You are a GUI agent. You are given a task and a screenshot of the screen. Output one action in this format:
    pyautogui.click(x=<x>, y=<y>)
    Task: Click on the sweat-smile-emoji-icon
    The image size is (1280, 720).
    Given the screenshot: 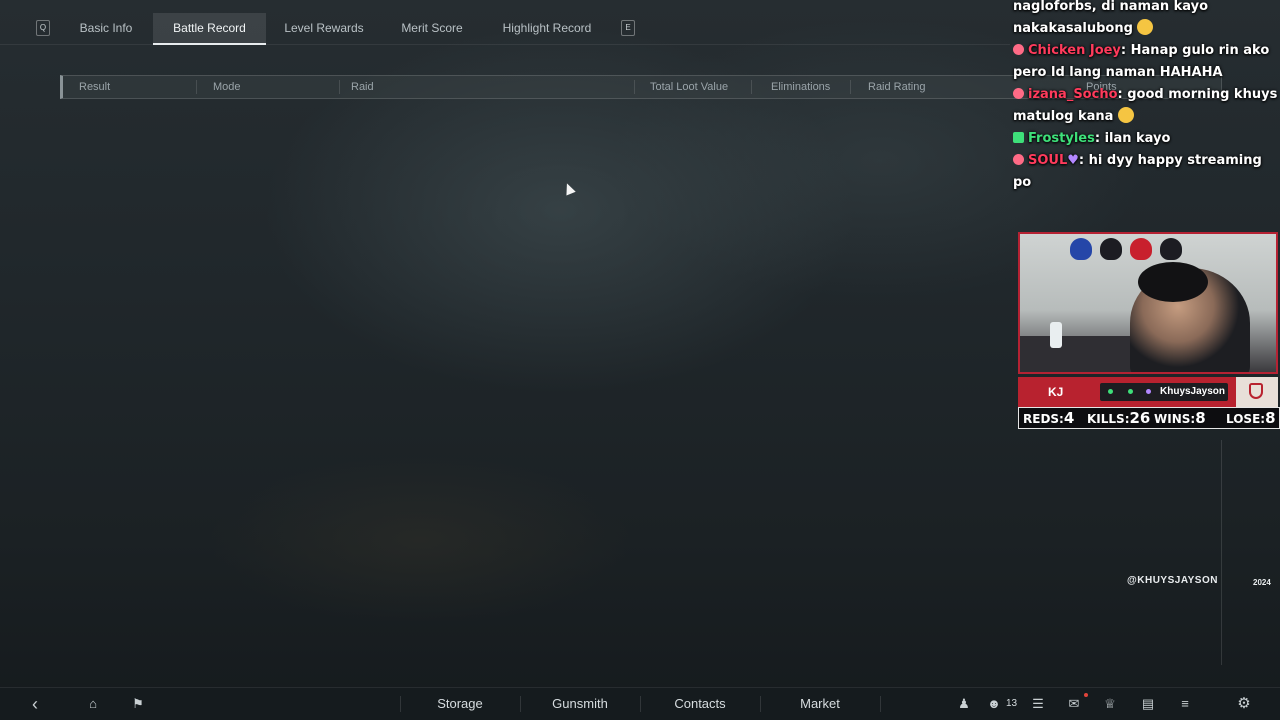 What is the action you would take?
    pyautogui.click(x=1125, y=115)
    